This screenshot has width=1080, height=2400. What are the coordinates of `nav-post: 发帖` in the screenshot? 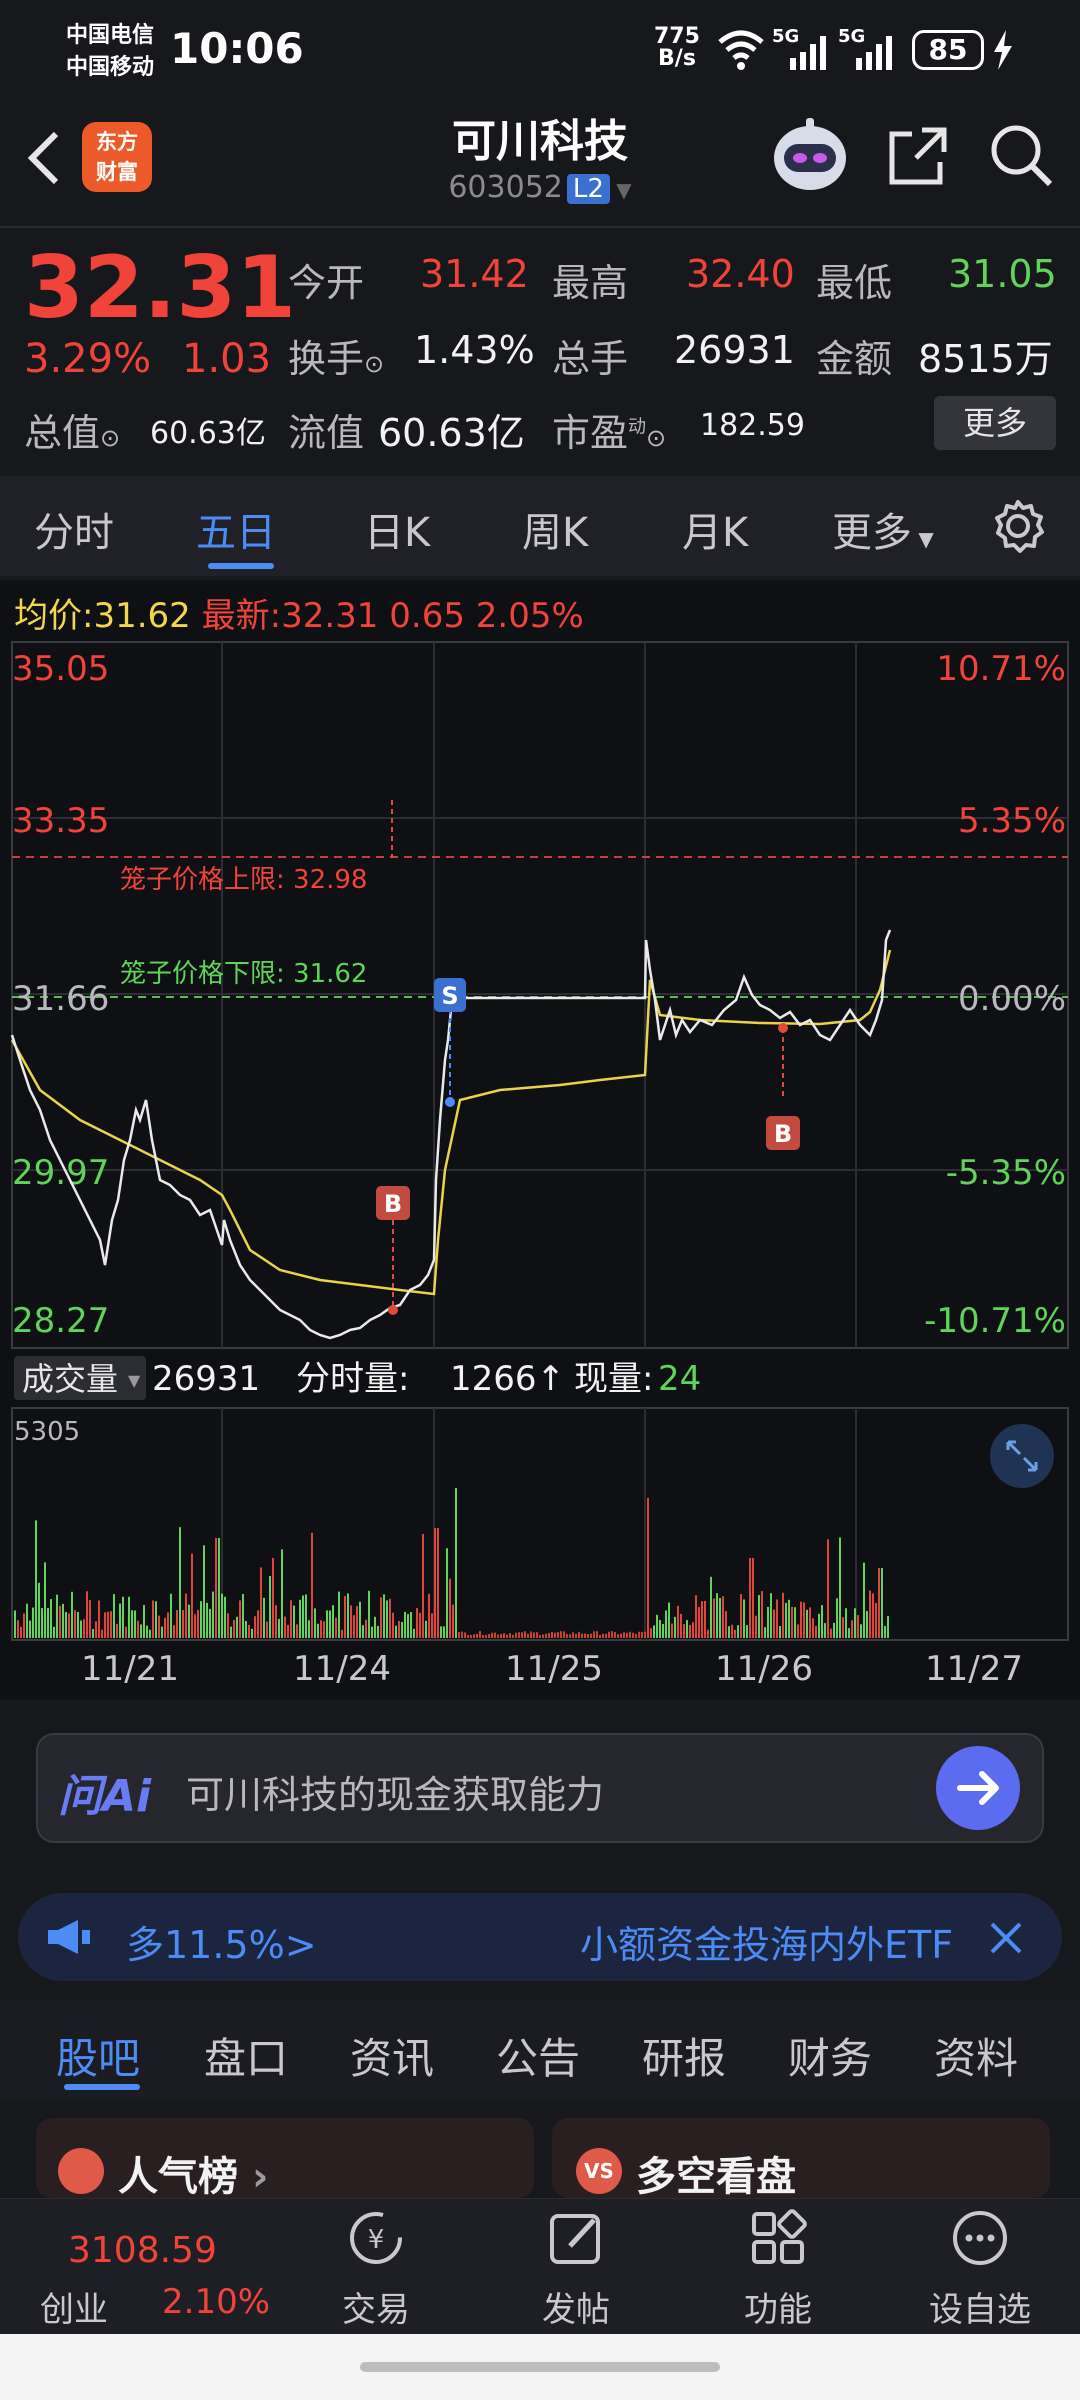 It's located at (576, 2306).